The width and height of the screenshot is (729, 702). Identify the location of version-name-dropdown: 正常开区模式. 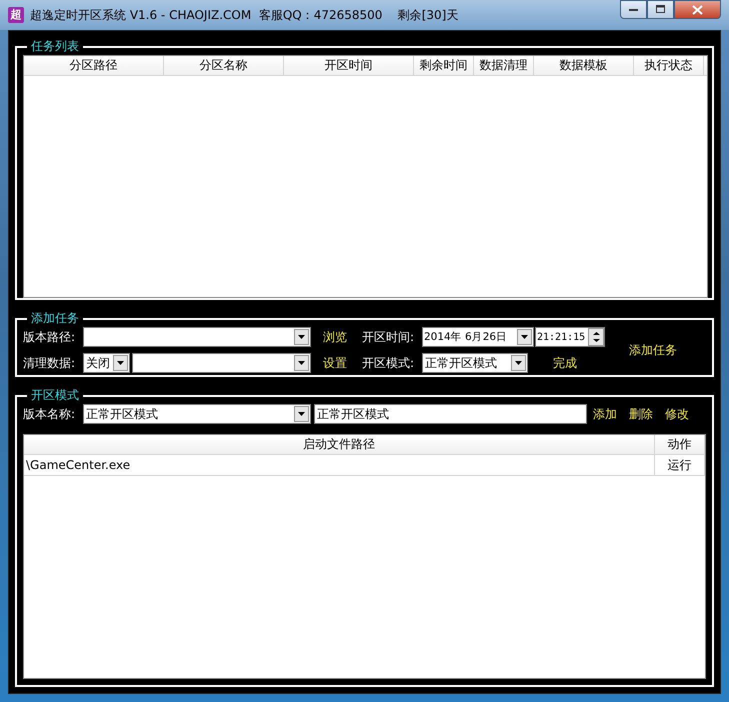
(197, 414).